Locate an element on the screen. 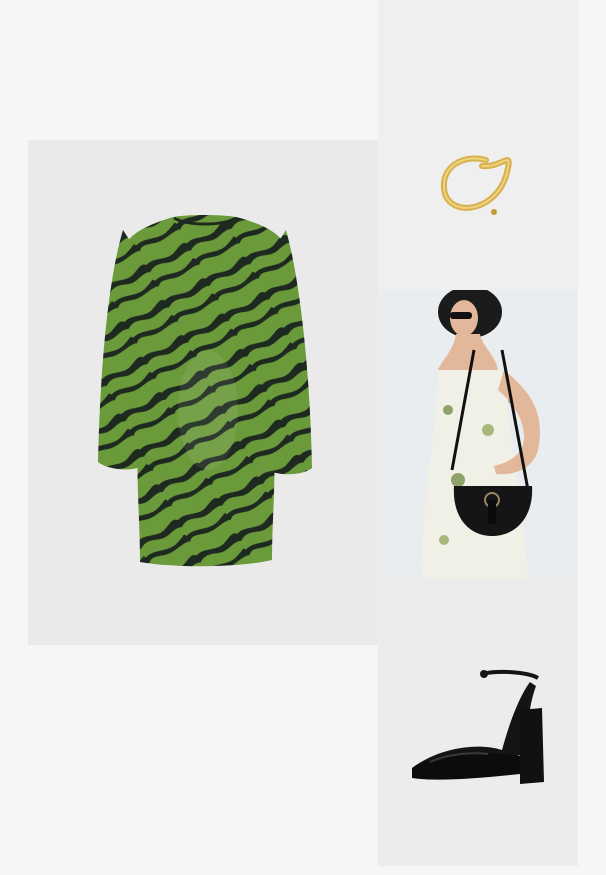 The height and width of the screenshot is (875, 606). platform-heel-shape is located at coordinates (478, 726).